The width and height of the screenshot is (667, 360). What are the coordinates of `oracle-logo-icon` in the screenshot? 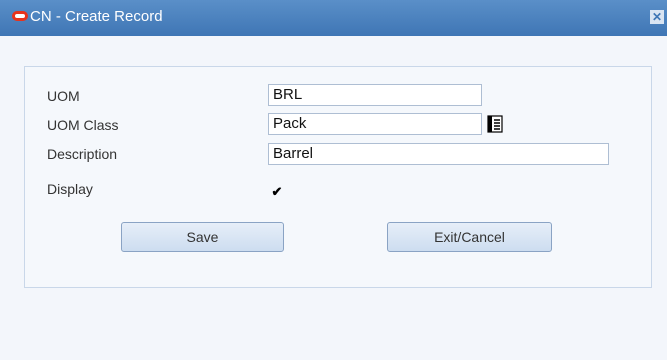 It's located at (20, 16).